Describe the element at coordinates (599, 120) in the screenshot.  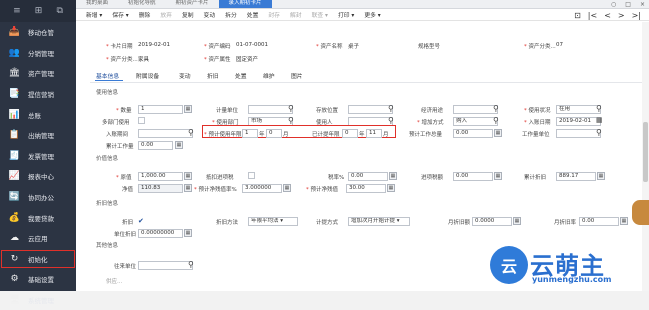
I see `calendar-icon: ▦` at that location.